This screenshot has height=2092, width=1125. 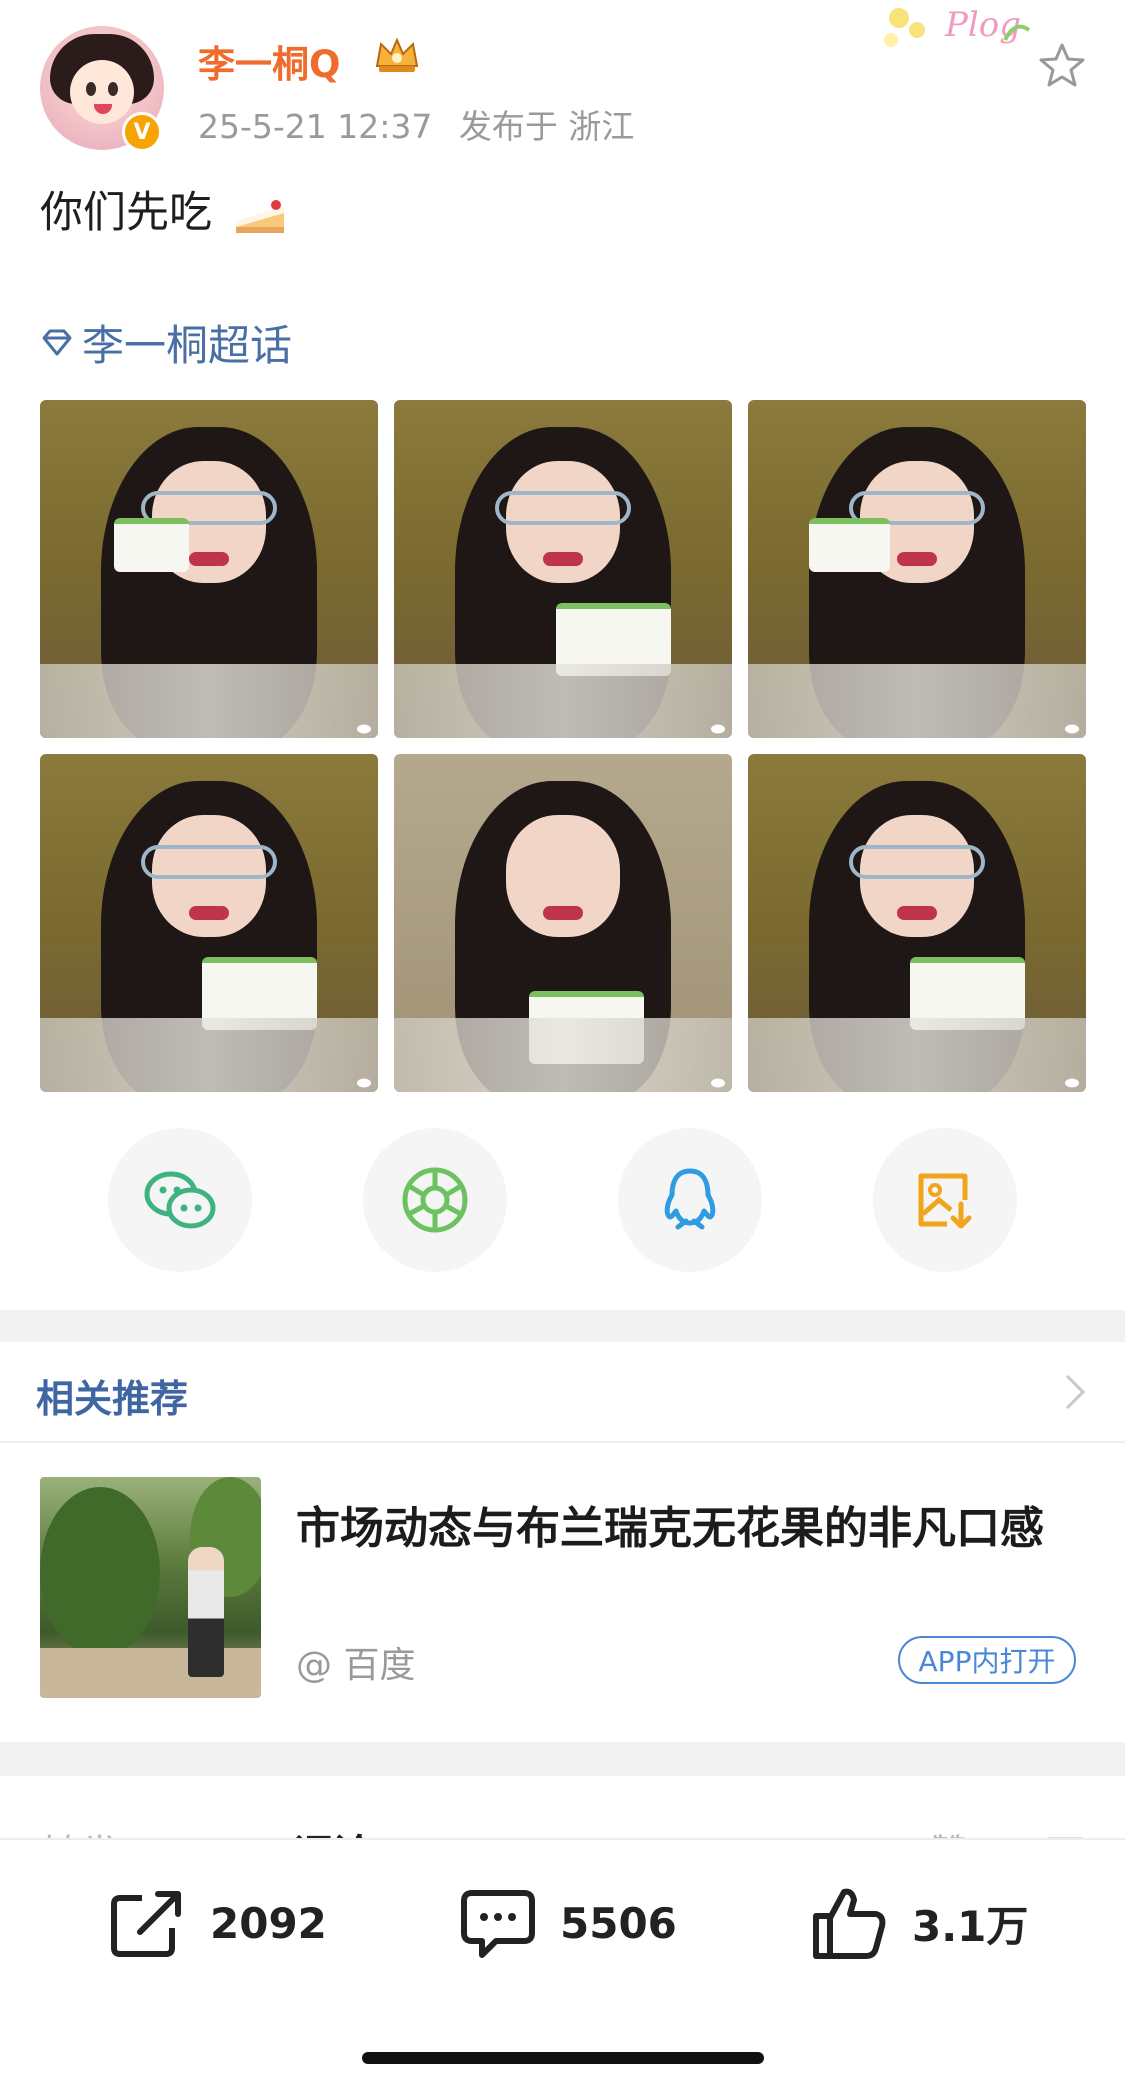 I want to click on repost-button: 2092, so click(x=218, y=1923).